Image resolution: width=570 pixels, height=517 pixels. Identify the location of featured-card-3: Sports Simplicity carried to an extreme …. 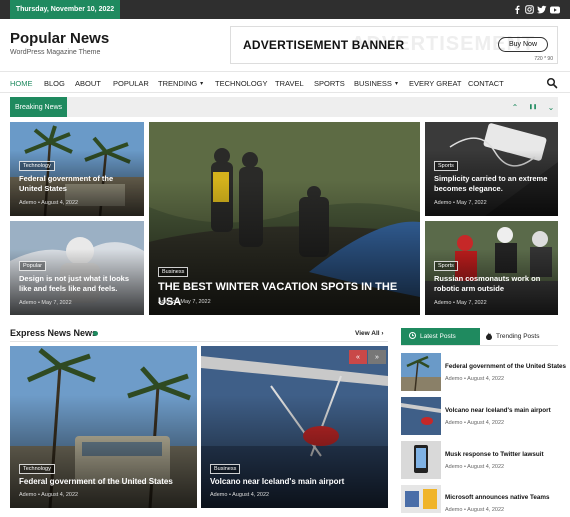
(491, 169).